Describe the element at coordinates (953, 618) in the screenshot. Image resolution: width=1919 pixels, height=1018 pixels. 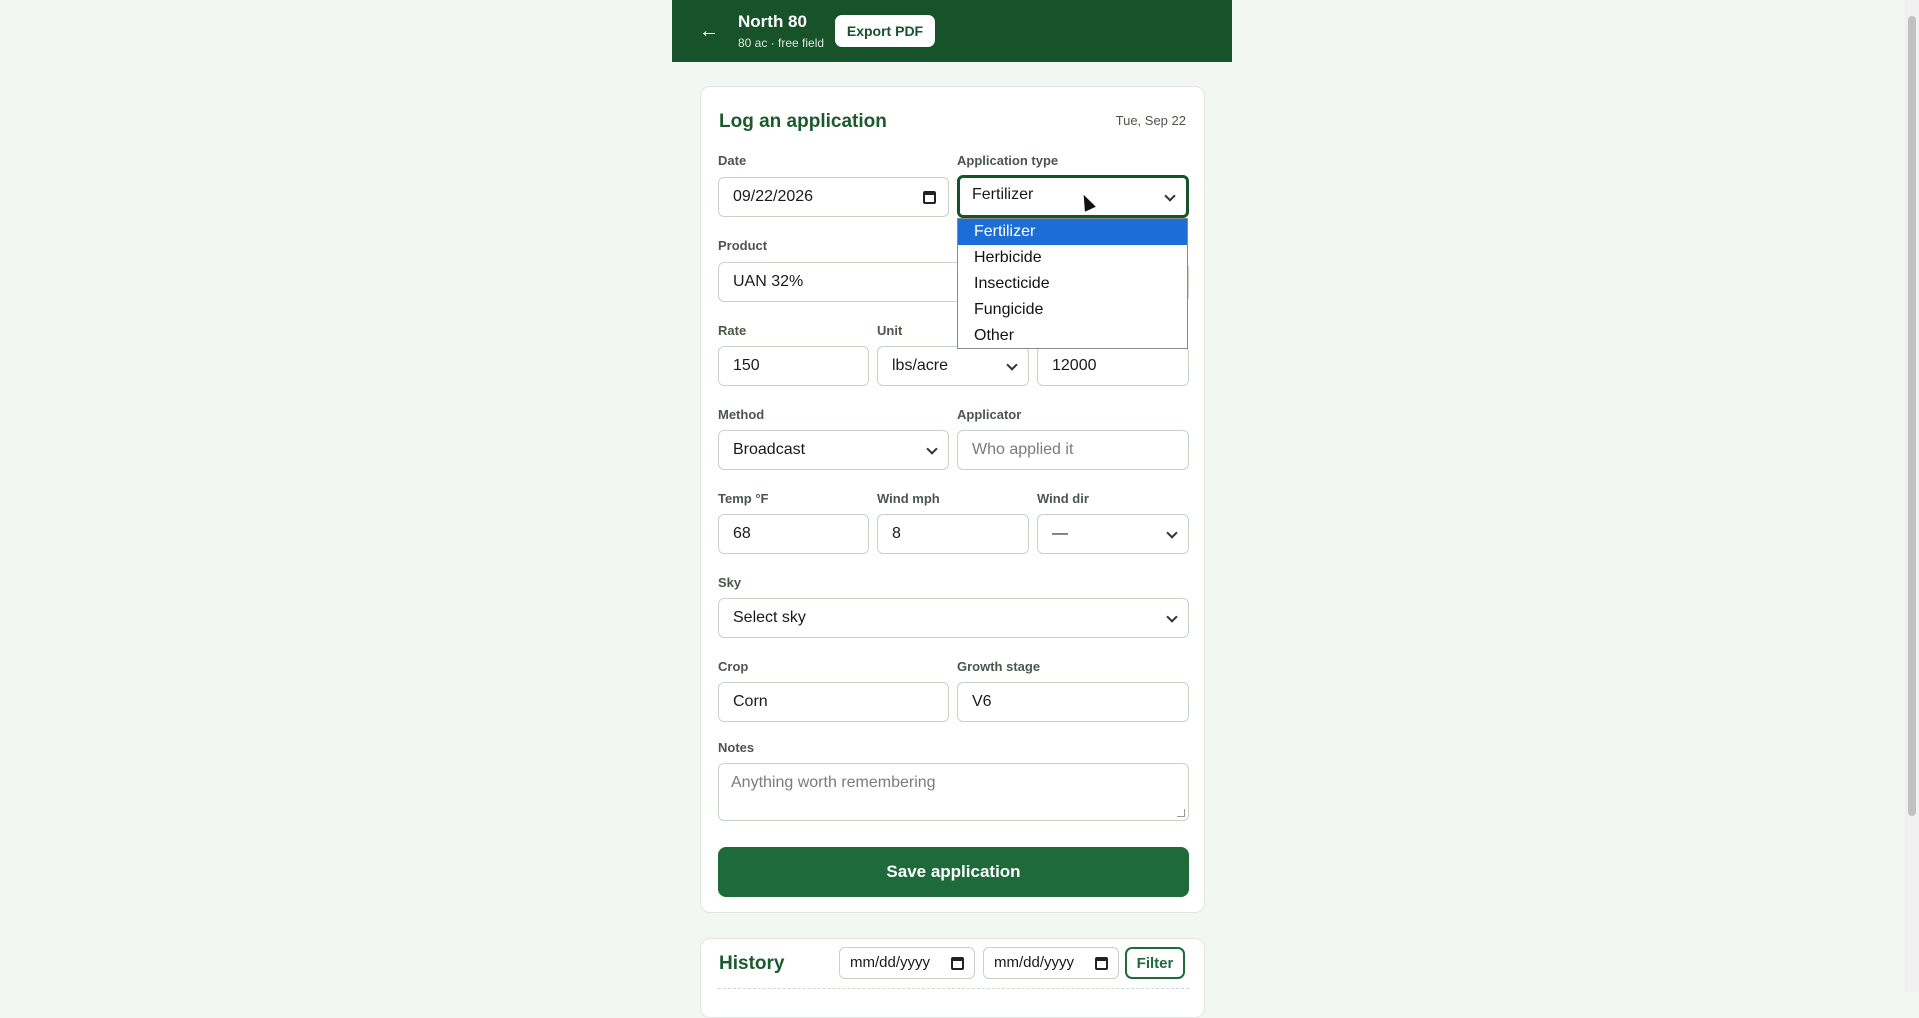
I see `sky-select: Select sky` at that location.